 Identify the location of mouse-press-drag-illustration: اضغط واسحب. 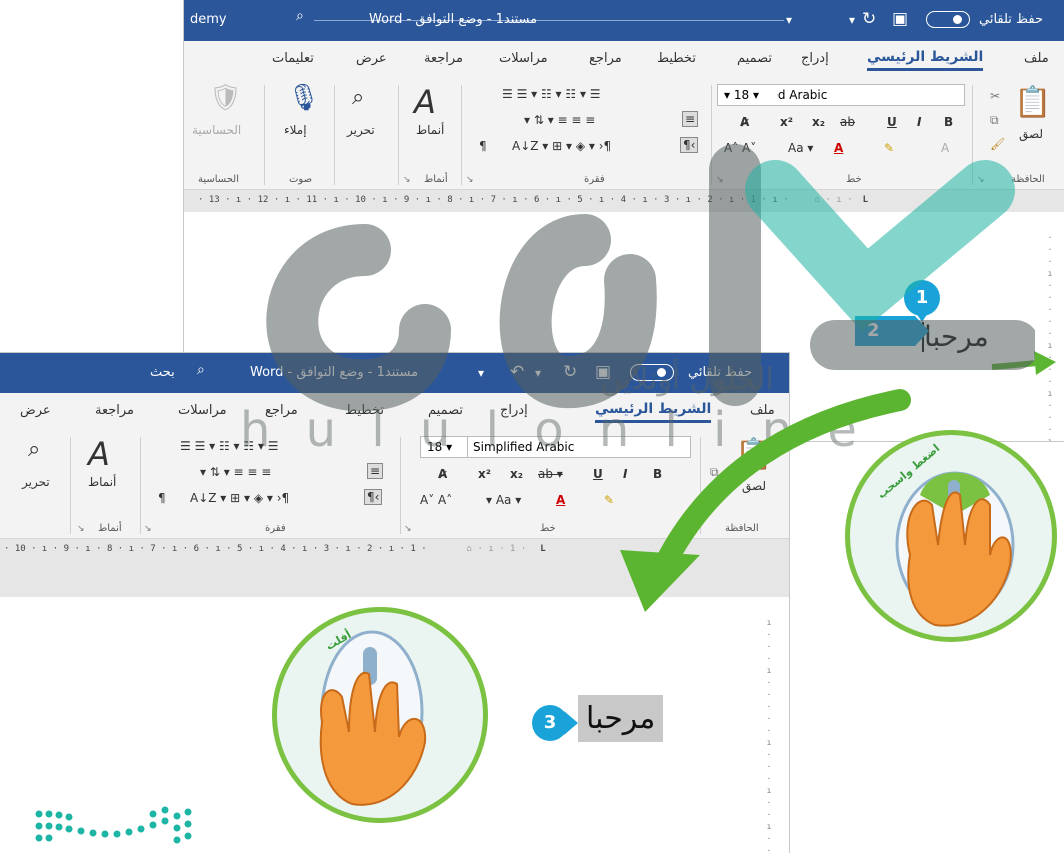
(951, 536).